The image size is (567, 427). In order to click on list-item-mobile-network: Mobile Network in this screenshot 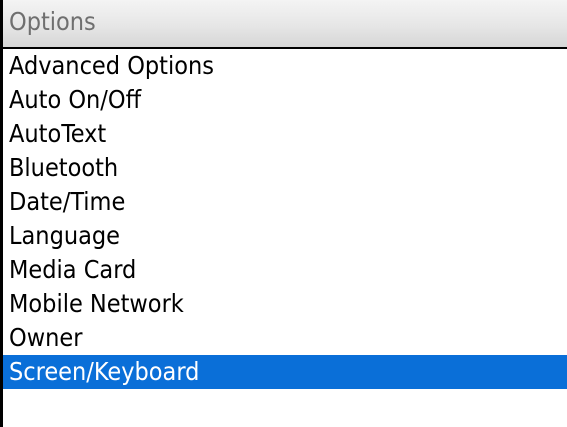, I will do `click(285, 304)`.